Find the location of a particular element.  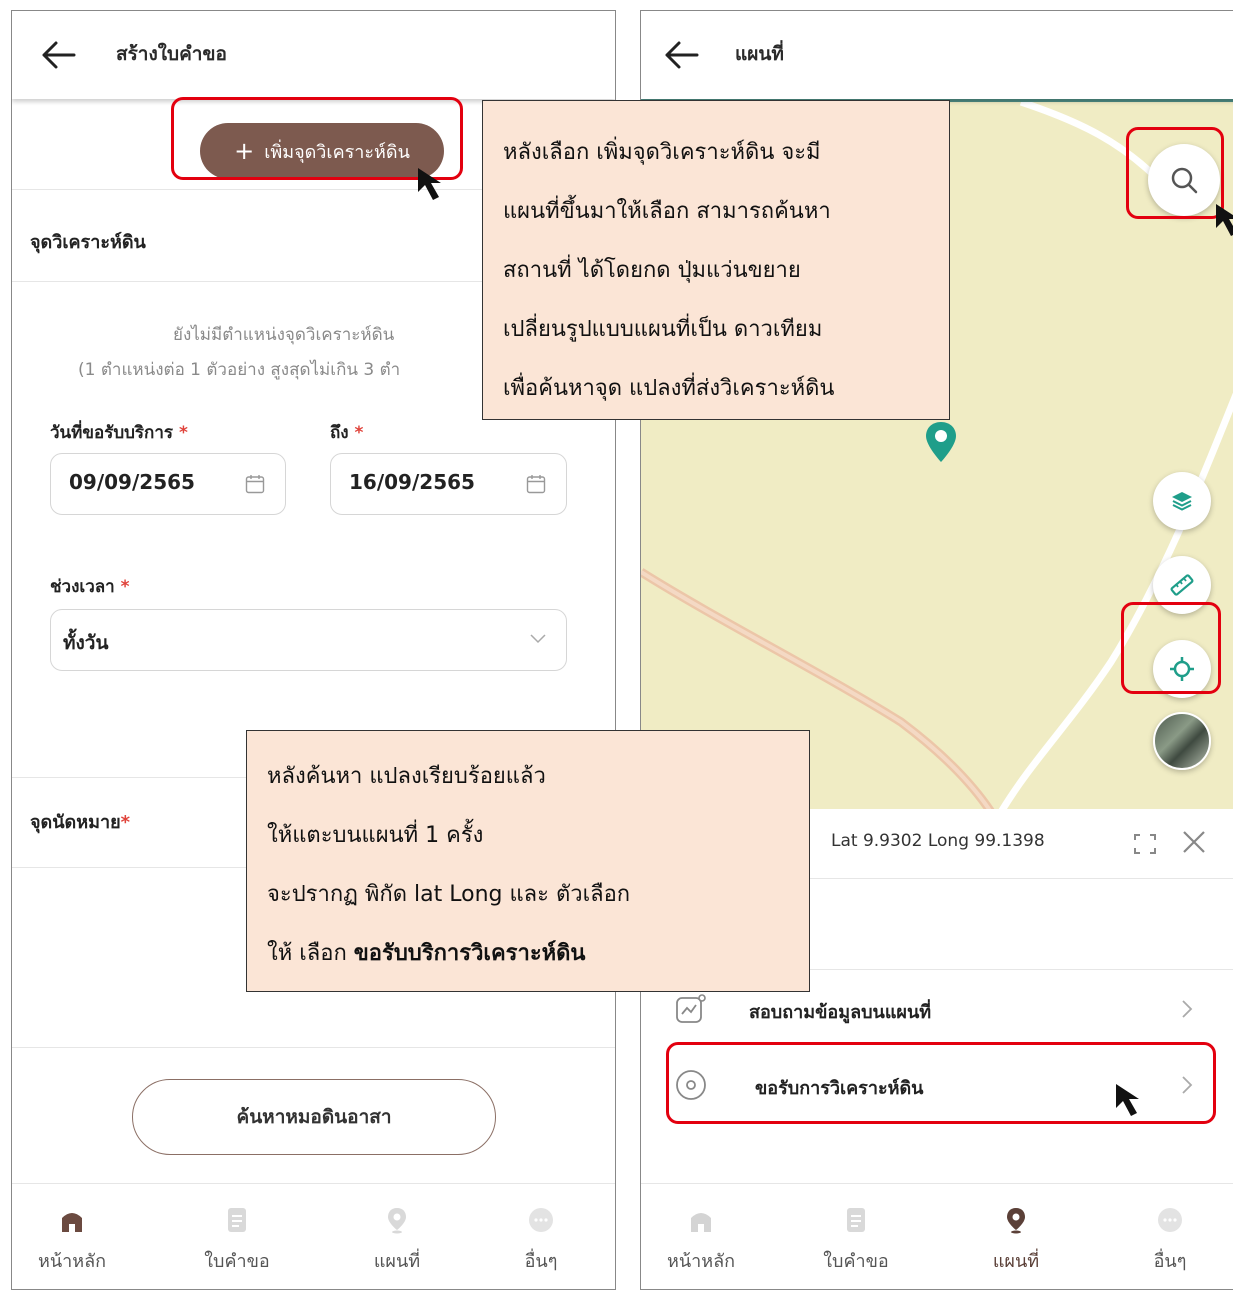

chevron-right-icon is located at coordinates (1187, 1009).